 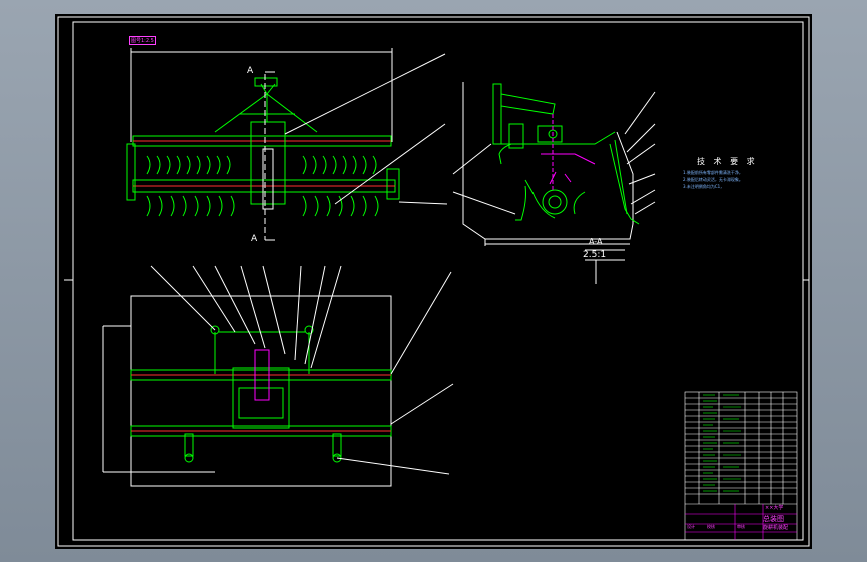 I want to click on section-mark-bottom: A, so click(x=254, y=239).